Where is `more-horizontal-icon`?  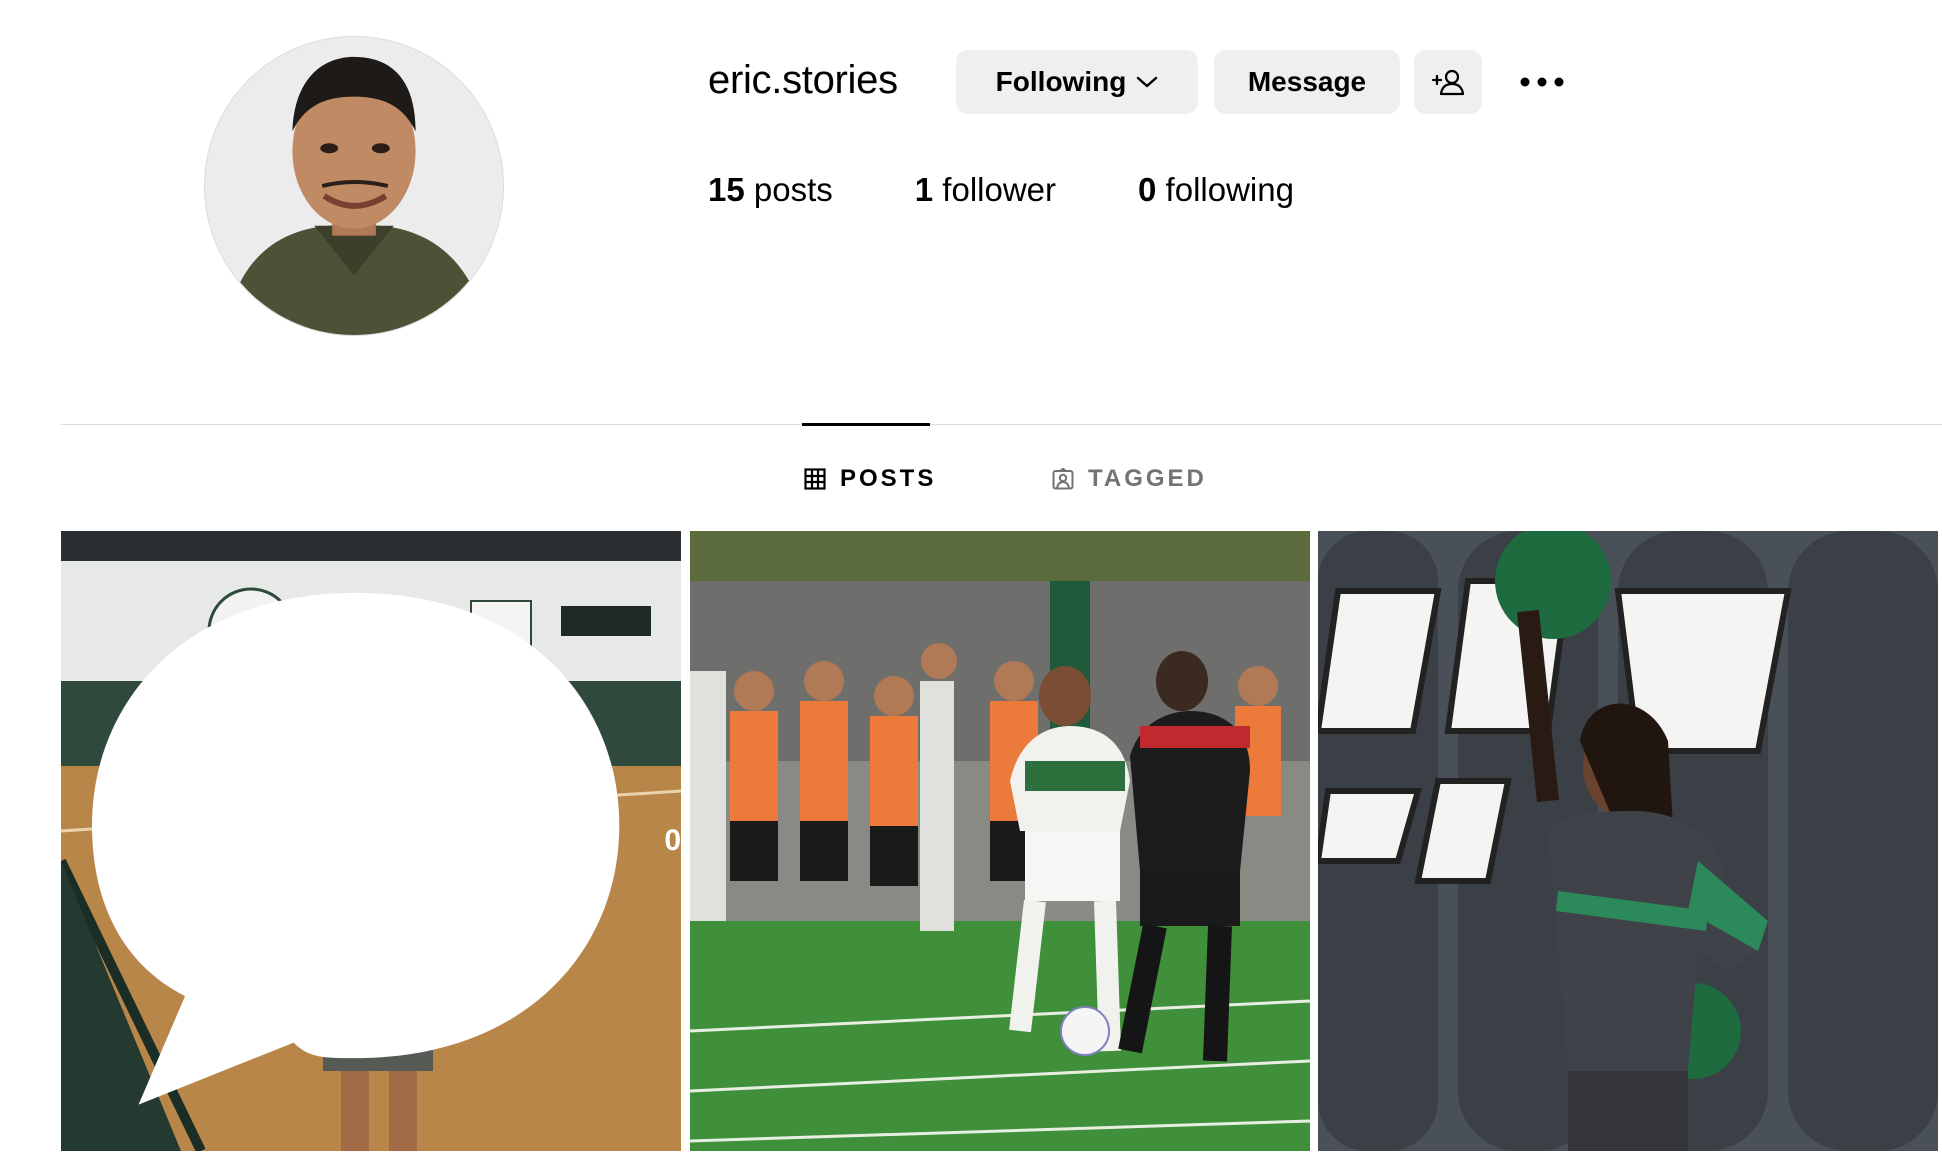 more-horizontal-icon is located at coordinates (1542, 82).